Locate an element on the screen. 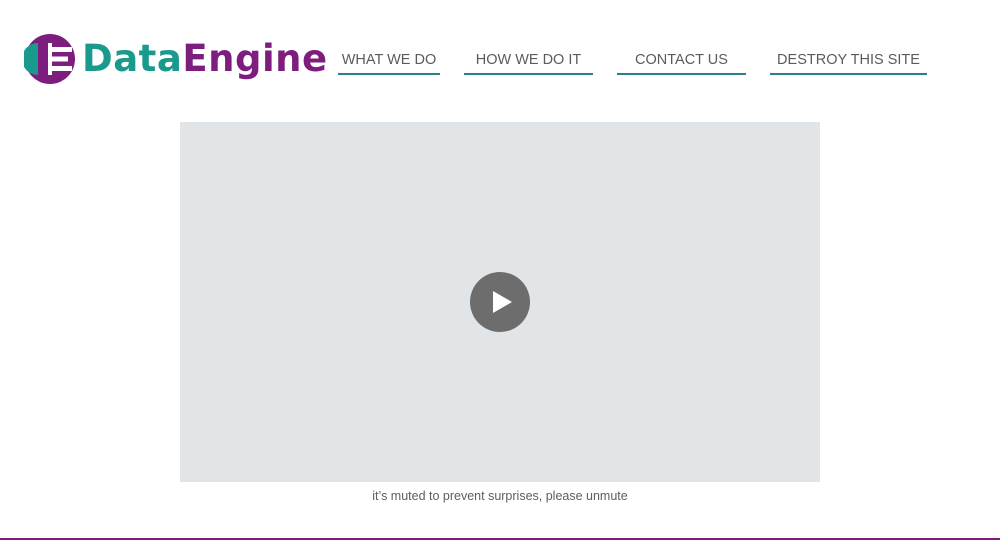  play-button is located at coordinates (500, 302).